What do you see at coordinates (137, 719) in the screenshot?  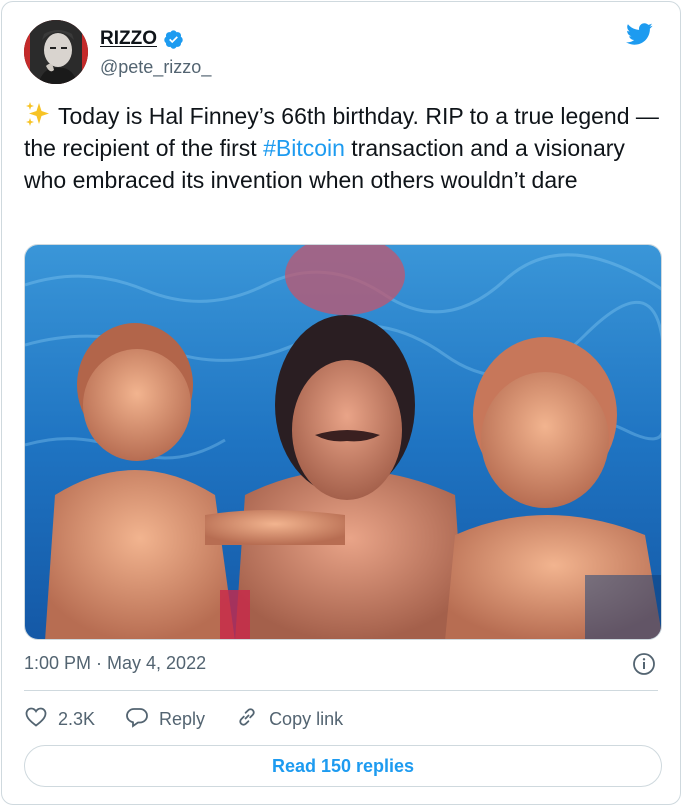 I see `speech-bubble-icon` at bounding box center [137, 719].